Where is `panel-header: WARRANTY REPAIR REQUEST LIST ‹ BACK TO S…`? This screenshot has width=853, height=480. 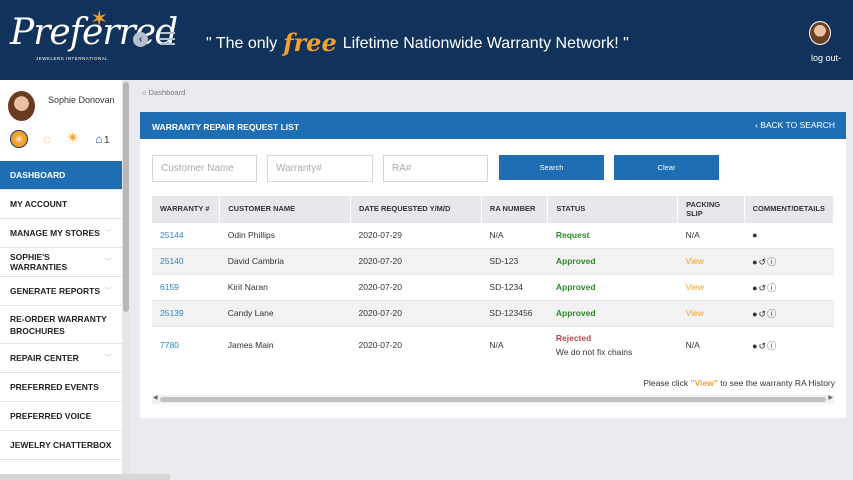
panel-header: WARRANTY REPAIR REQUEST LIST ‹ BACK TO S… is located at coordinates (493, 125).